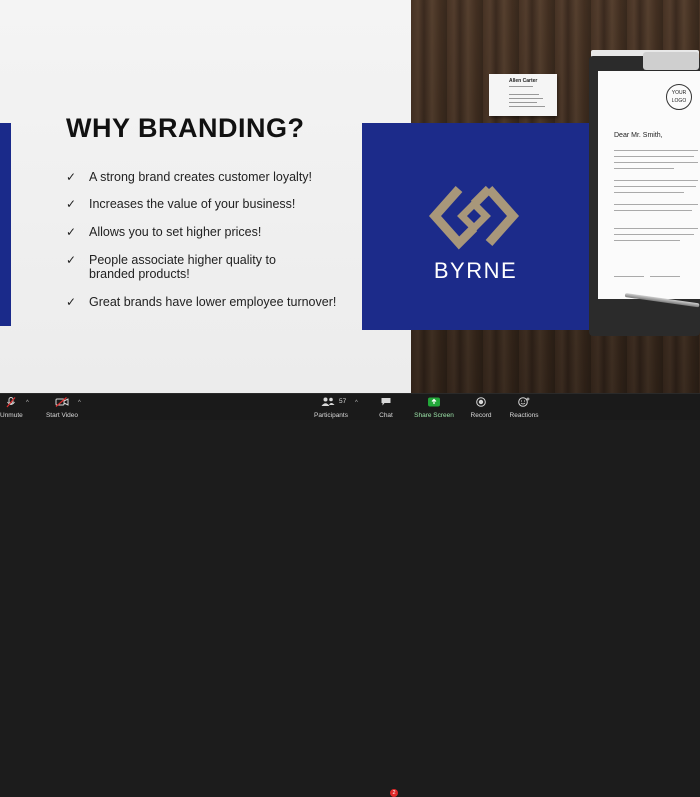 The height and width of the screenshot is (797, 700). Describe the element at coordinates (11, 415) in the screenshot. I see `unmute-label: Unmute` at that location.